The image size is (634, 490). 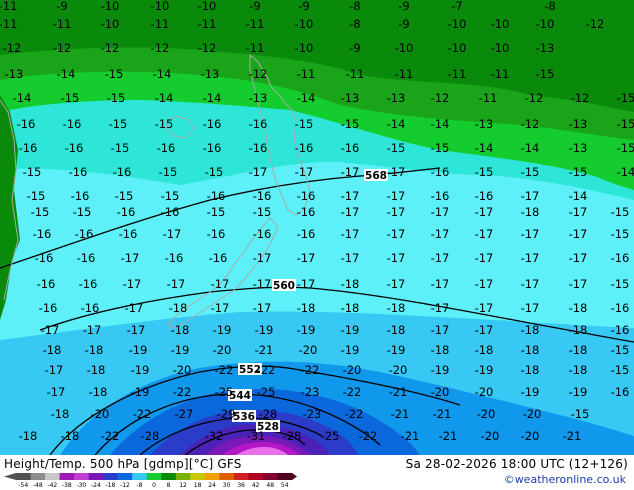 What do you see at coordinates (169, 485) in the screenshot?
I see `scale-label: 8` at bounding box center [169, 485].